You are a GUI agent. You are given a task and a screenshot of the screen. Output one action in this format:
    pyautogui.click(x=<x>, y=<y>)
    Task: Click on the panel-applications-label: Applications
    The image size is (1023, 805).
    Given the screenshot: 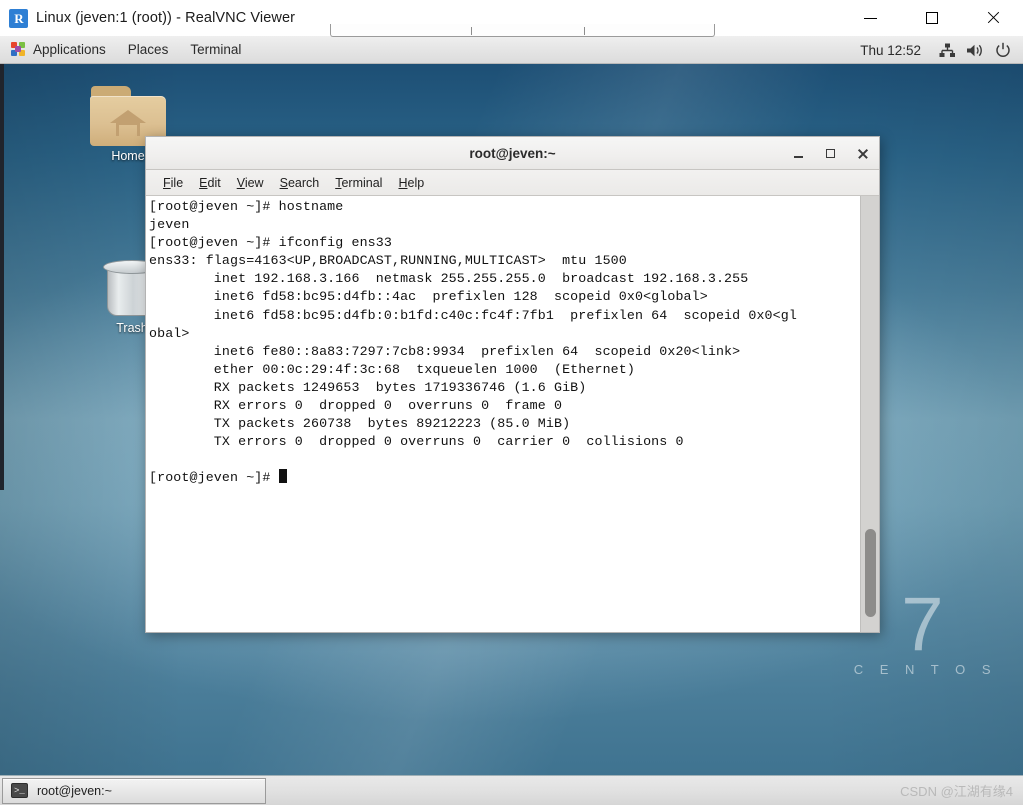 What is the action you would take?
    pyautogui.click(x=69, y=49)
    